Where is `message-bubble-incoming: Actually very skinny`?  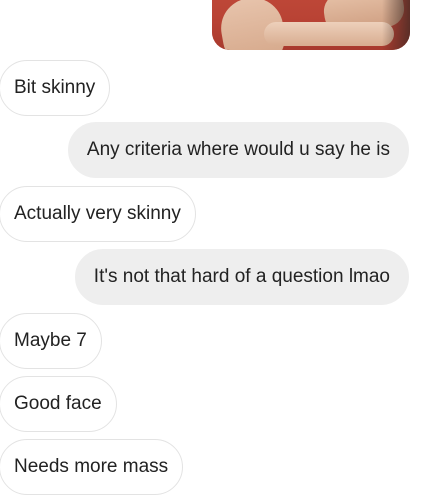 message-bubble-incoming: Actually very skinny is located at coordinates (98, 214).